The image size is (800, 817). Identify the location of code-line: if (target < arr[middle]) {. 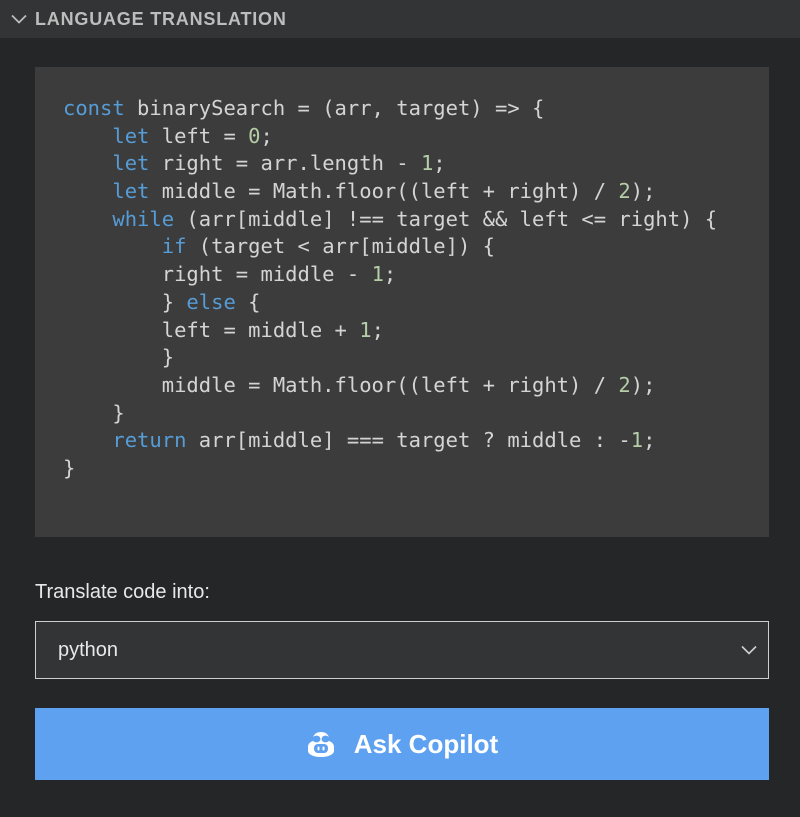
(328, 246).